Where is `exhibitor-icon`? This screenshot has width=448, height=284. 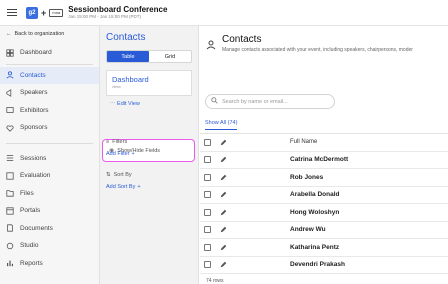
exhibitor-icon is located at coordinates (10, 110).